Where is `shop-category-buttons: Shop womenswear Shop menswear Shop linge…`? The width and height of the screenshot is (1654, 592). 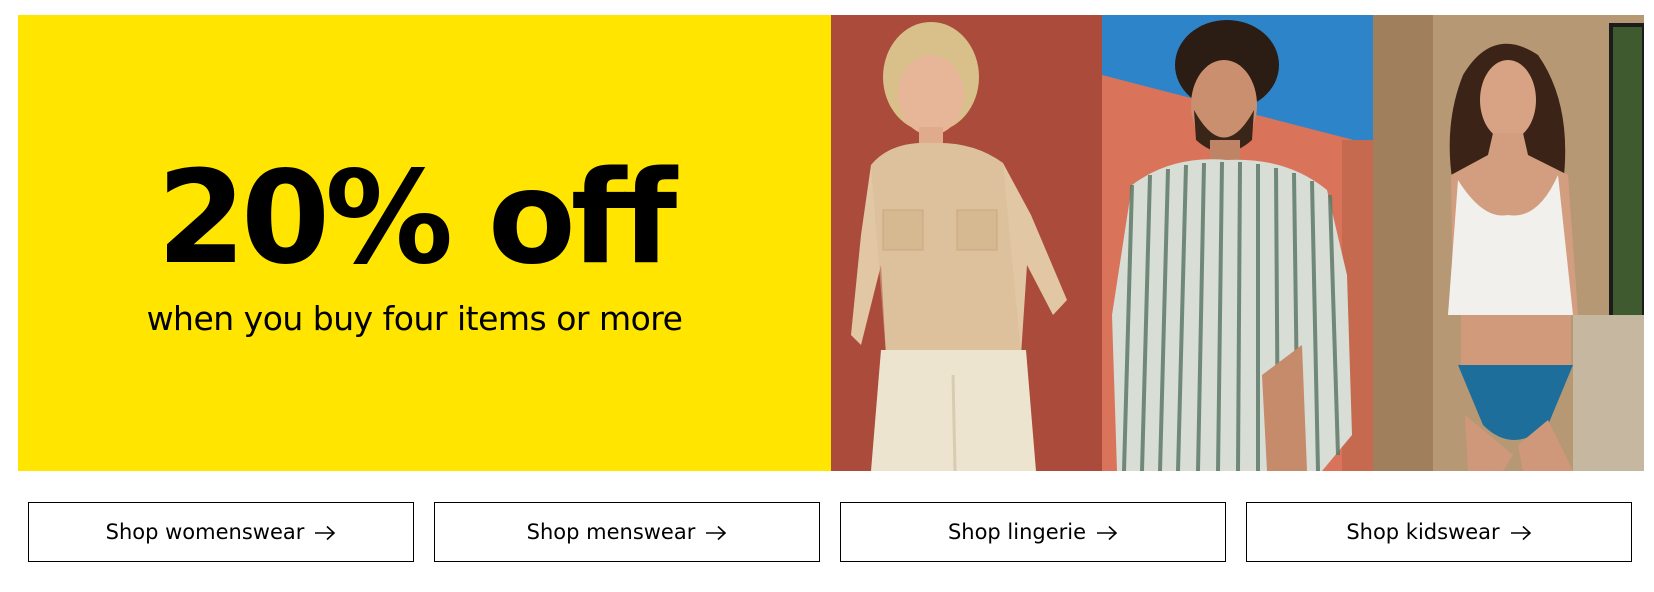 shop-category-buttons: Shop womenswear Shop menswear Shop linge… is located at coordinates (830, 532).